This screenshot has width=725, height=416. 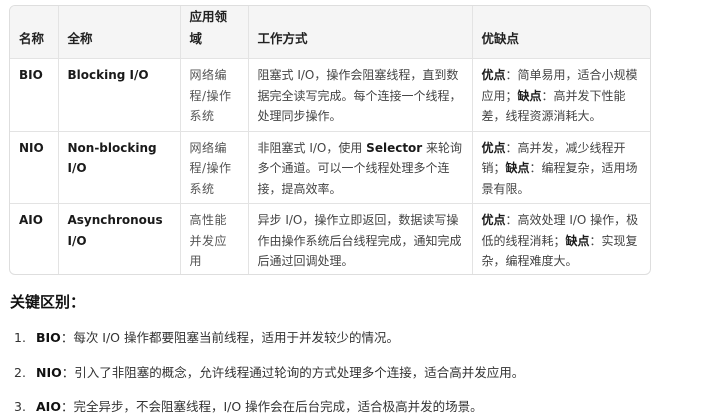 I want to click on cell-full-name: Asynchronous I/O, so click(x=119, y=238).